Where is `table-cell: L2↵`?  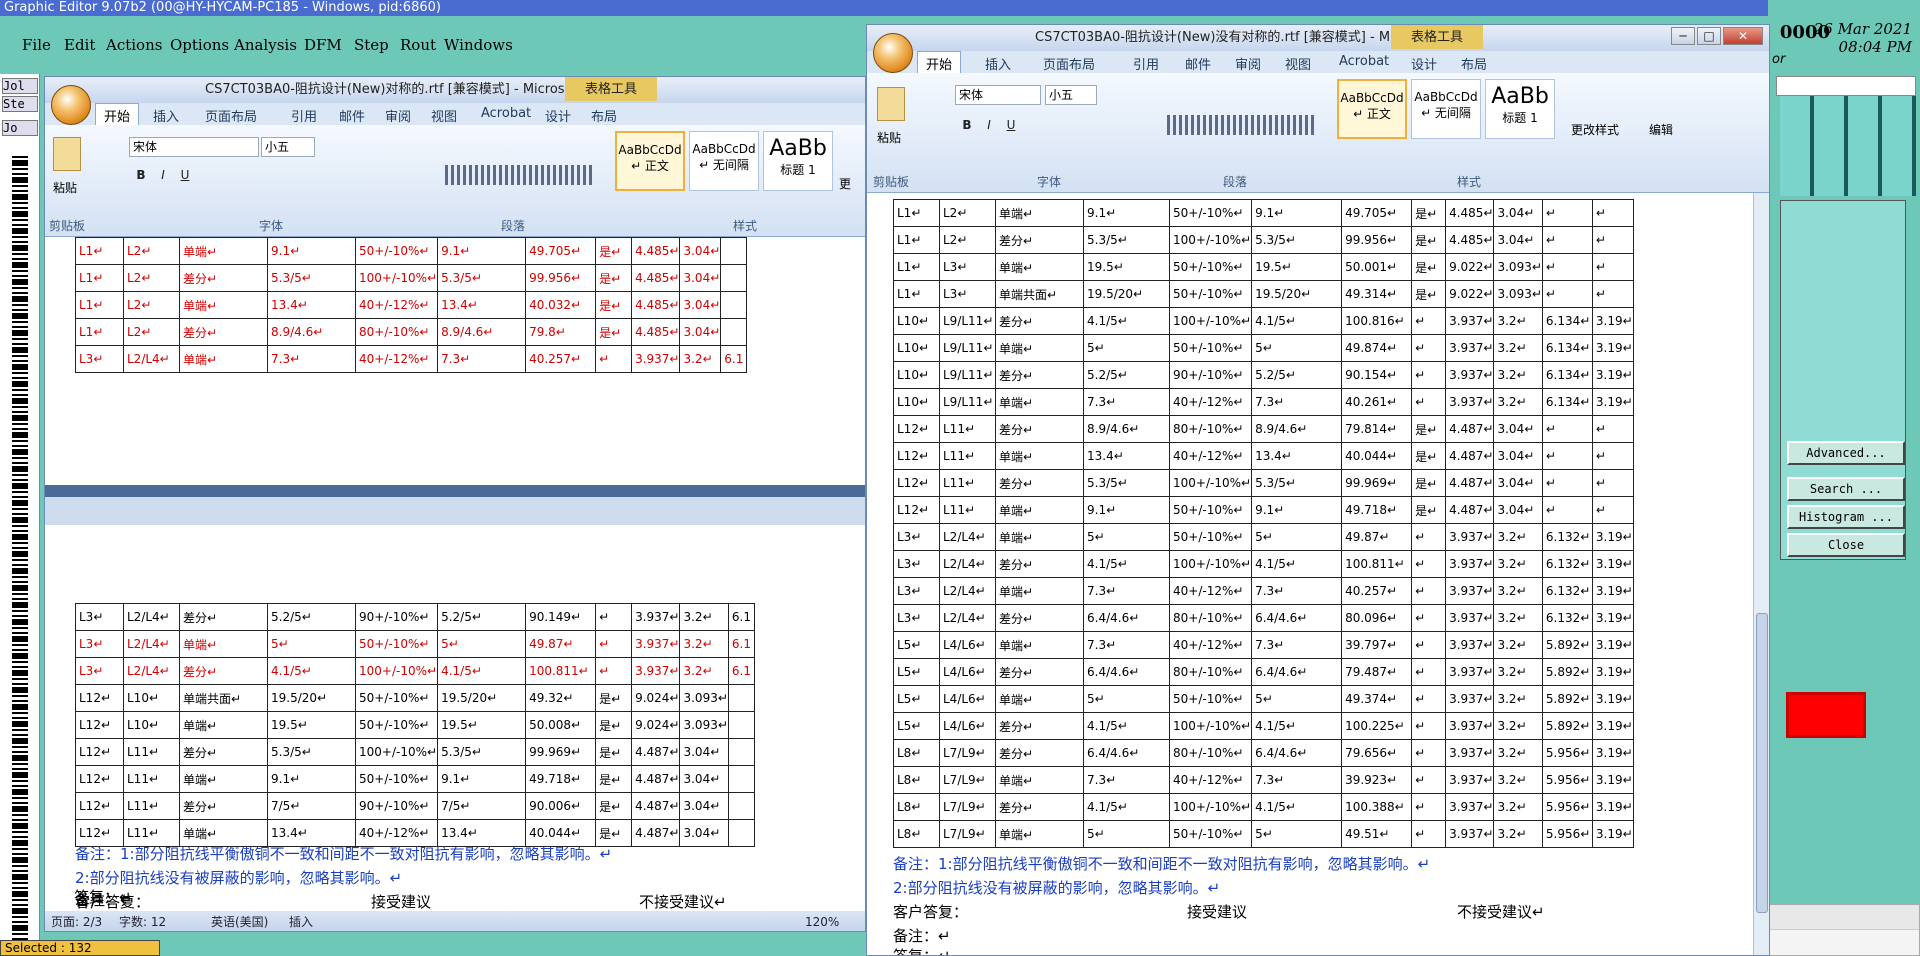
table-cell: L2↵ is located at coordinates (151, 305).